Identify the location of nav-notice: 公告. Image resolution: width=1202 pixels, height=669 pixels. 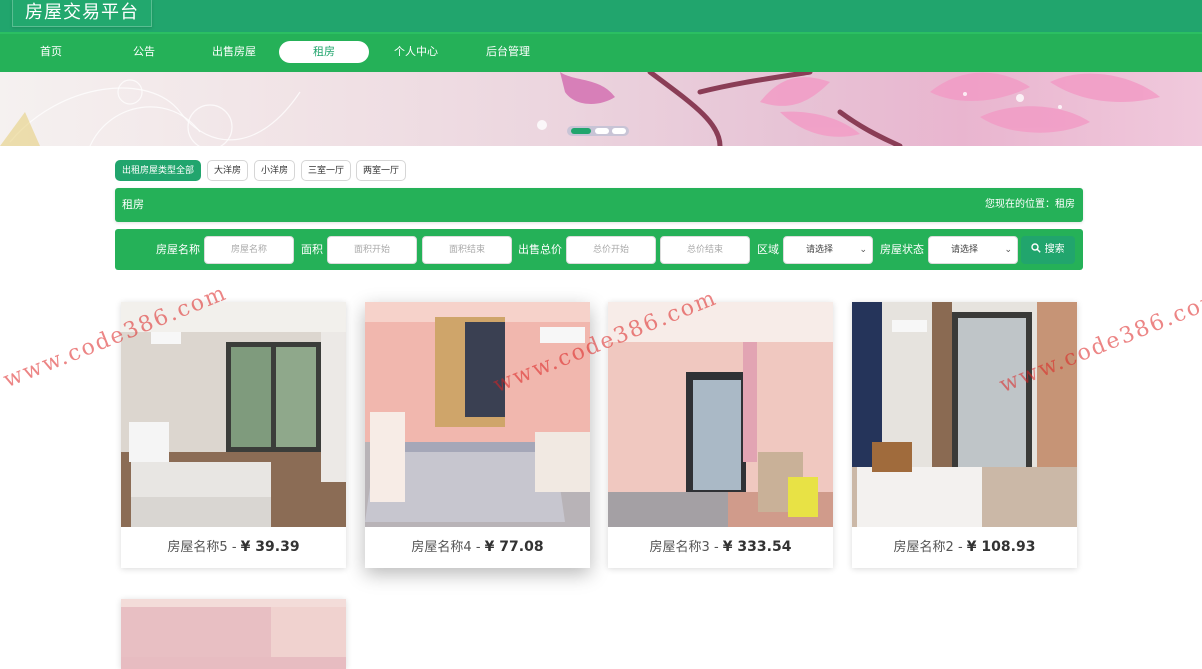
(144, 52).